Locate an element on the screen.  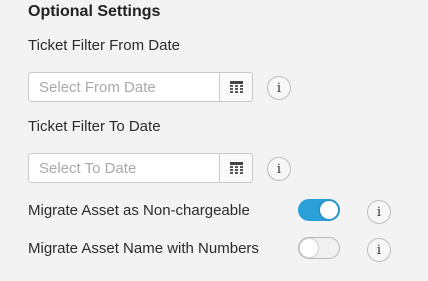
from-date-info-icon: i is located at coordinates (279, 88).